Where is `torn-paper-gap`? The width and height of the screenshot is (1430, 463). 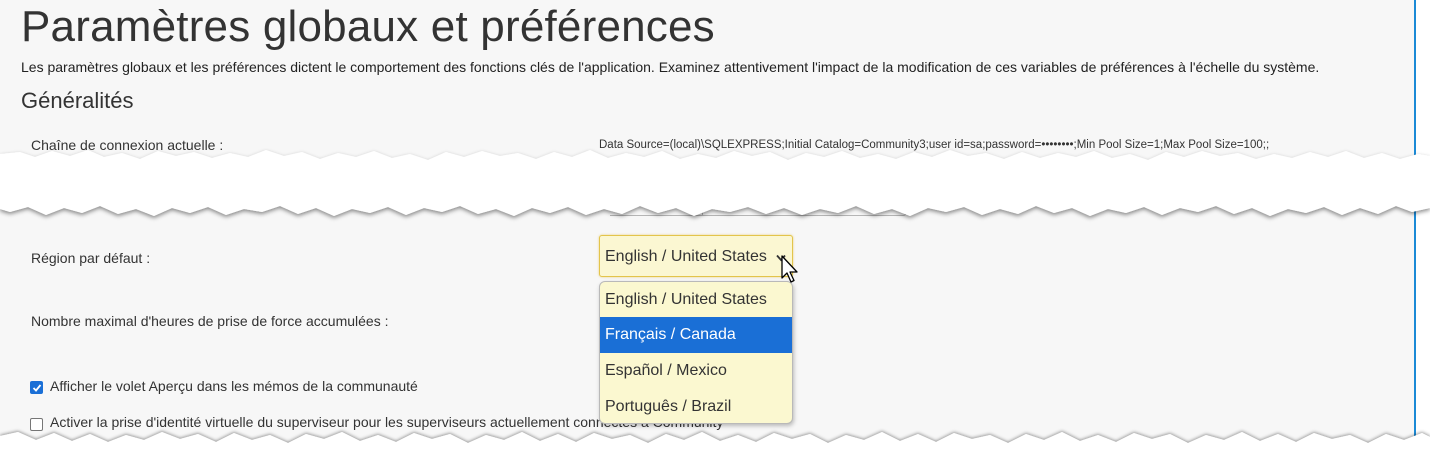
torn-paper-gap is located at coordinates (715, 183).